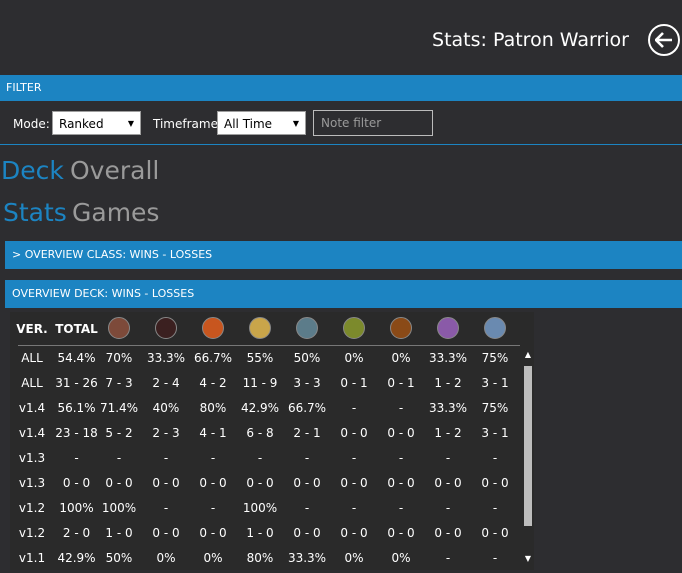 This screenshot has height=573, width=682. Describe the element at coordinates (265, 458) in the screenshot. I see `table-row: v1.3 - - - - - - - - - -` at that location.